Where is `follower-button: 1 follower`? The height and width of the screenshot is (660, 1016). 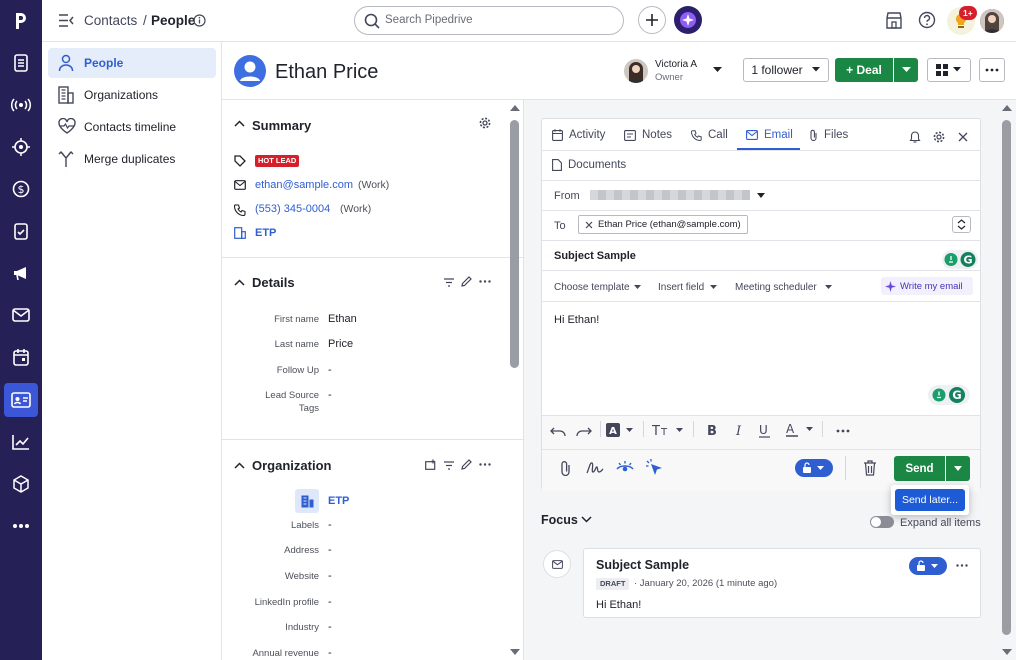
follower-button: 1 follower is located at coordinates (786, 70).